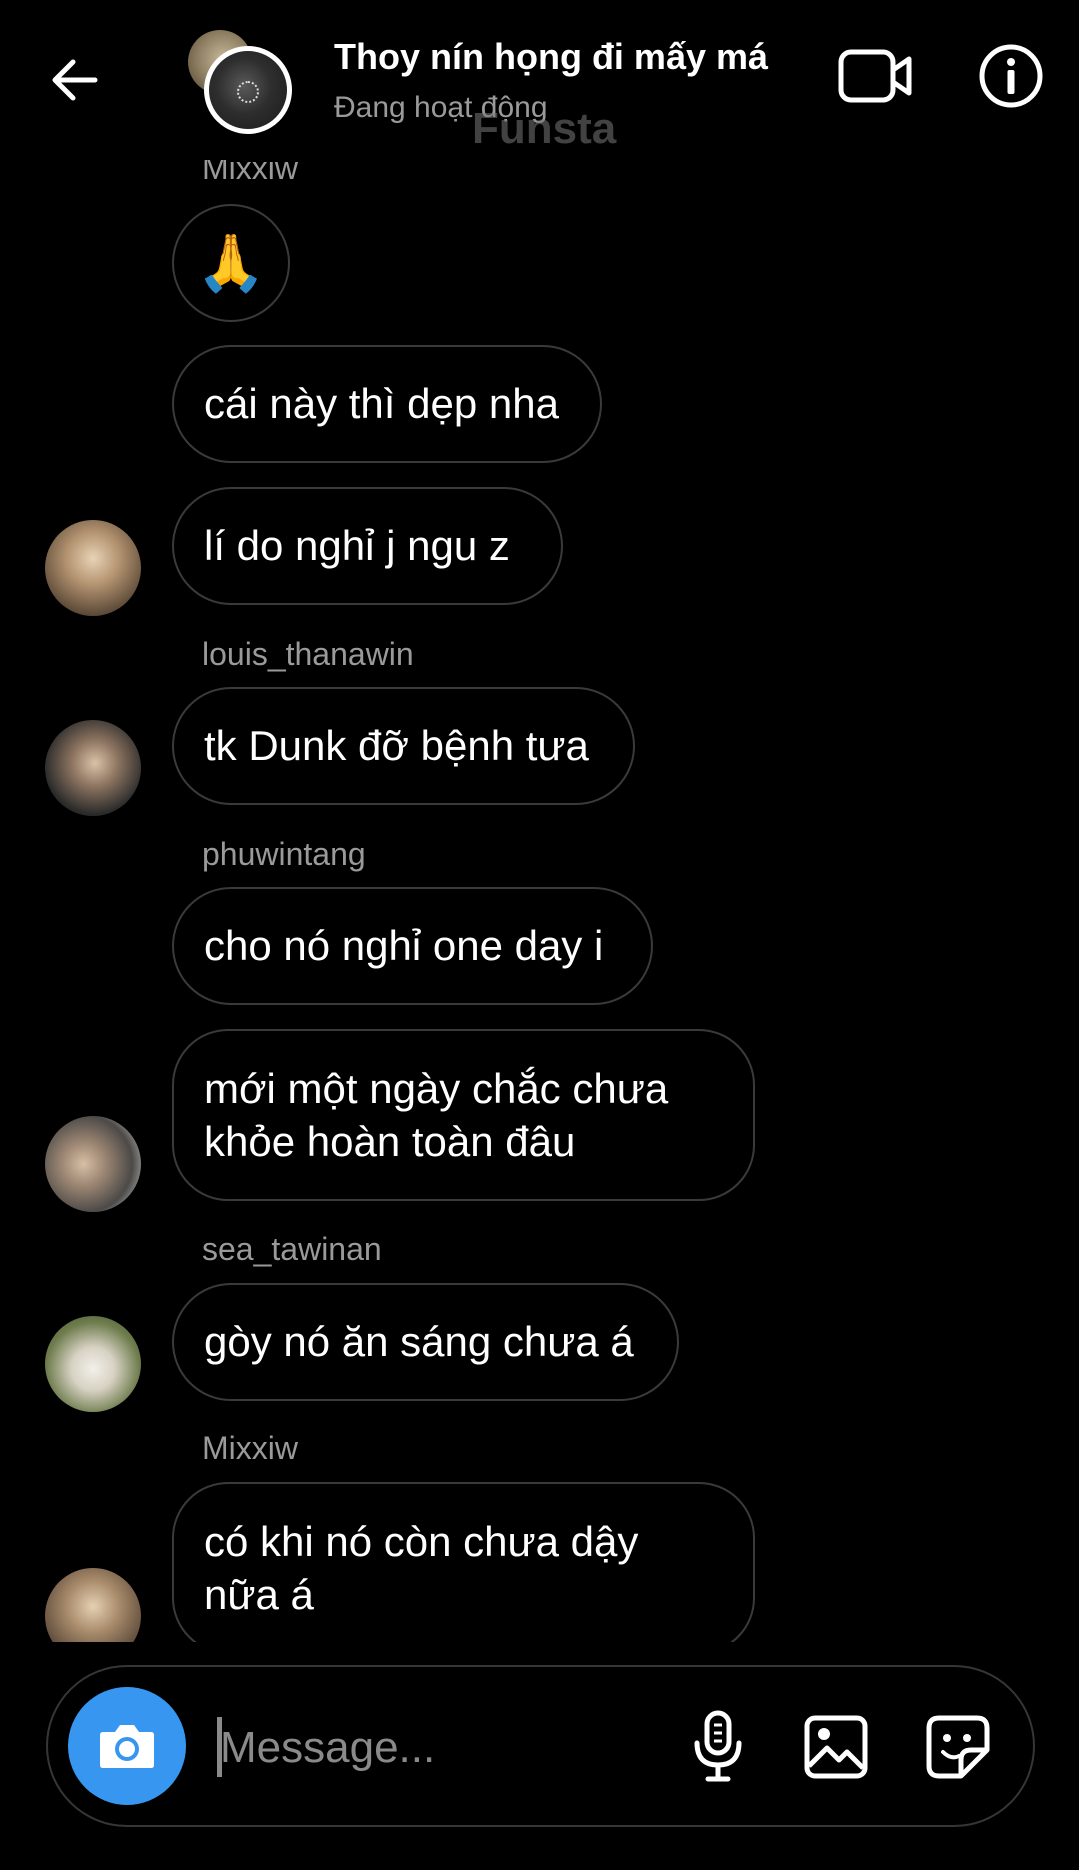 The width and height of the screenshot is (1079, 1870). I want to click on message-bubble: gòy nó ăn sáng chưa á, so click(425, 1342).